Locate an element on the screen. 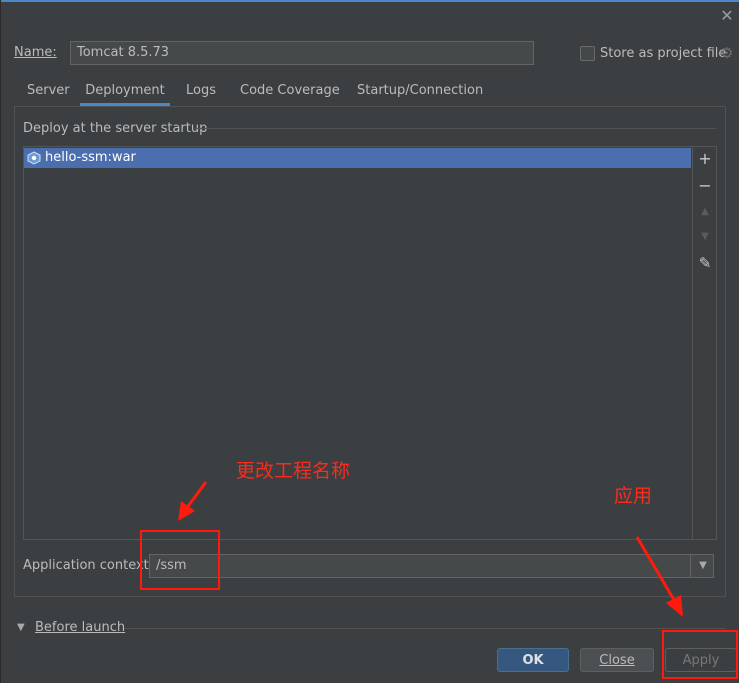  arrow-to-app-context is located at coordinates (193, 501).